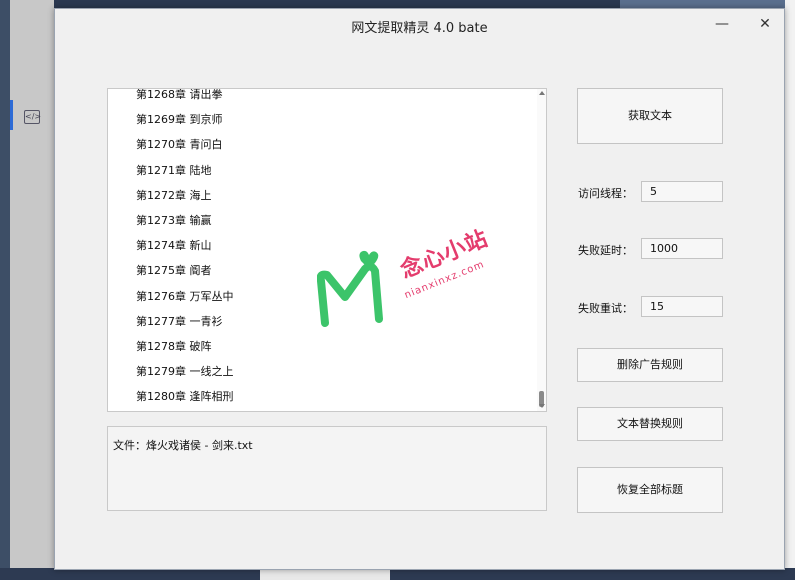 Image resolution: width=795 pixels, height=580 pixels. What do you see at coordinates (542, 406) in the screenshot?
I see `scroll-down-arrow-icon` at bounding box center [542, 406].